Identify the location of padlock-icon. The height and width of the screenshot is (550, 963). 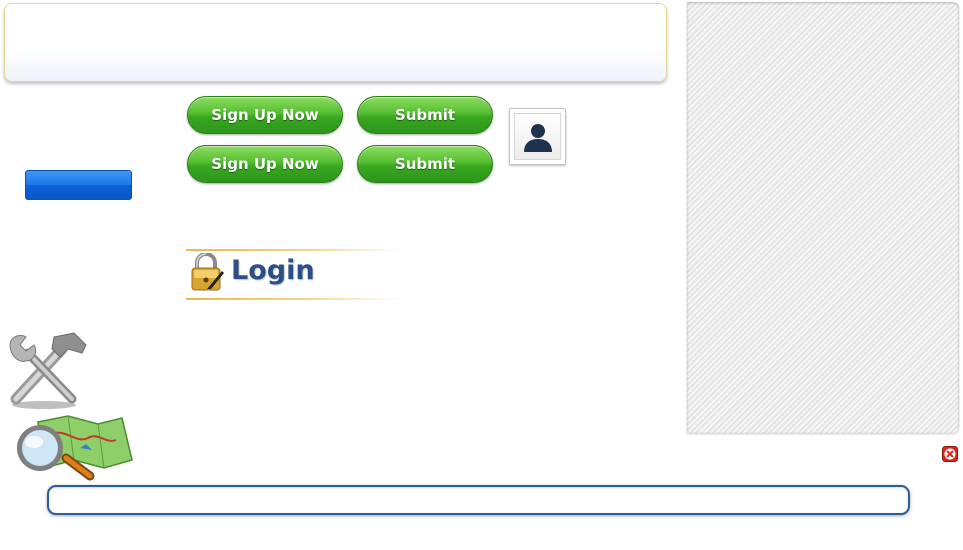
(207, 272).